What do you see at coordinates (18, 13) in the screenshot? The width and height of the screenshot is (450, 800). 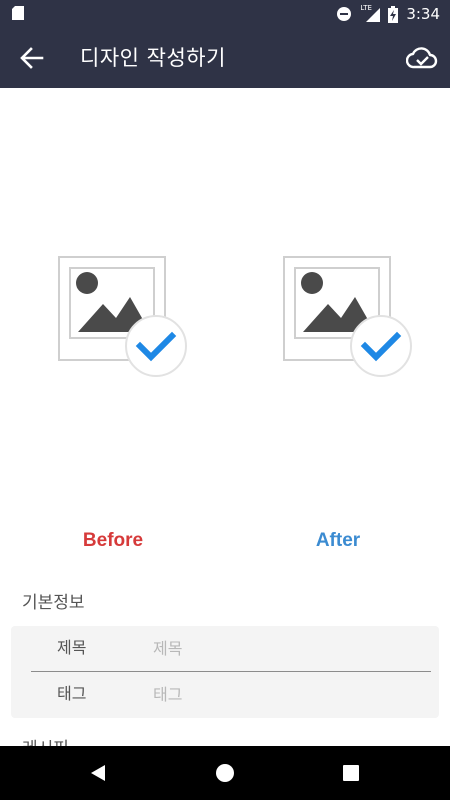 I see `sd-card-icon` at bounding box center [18, 13].